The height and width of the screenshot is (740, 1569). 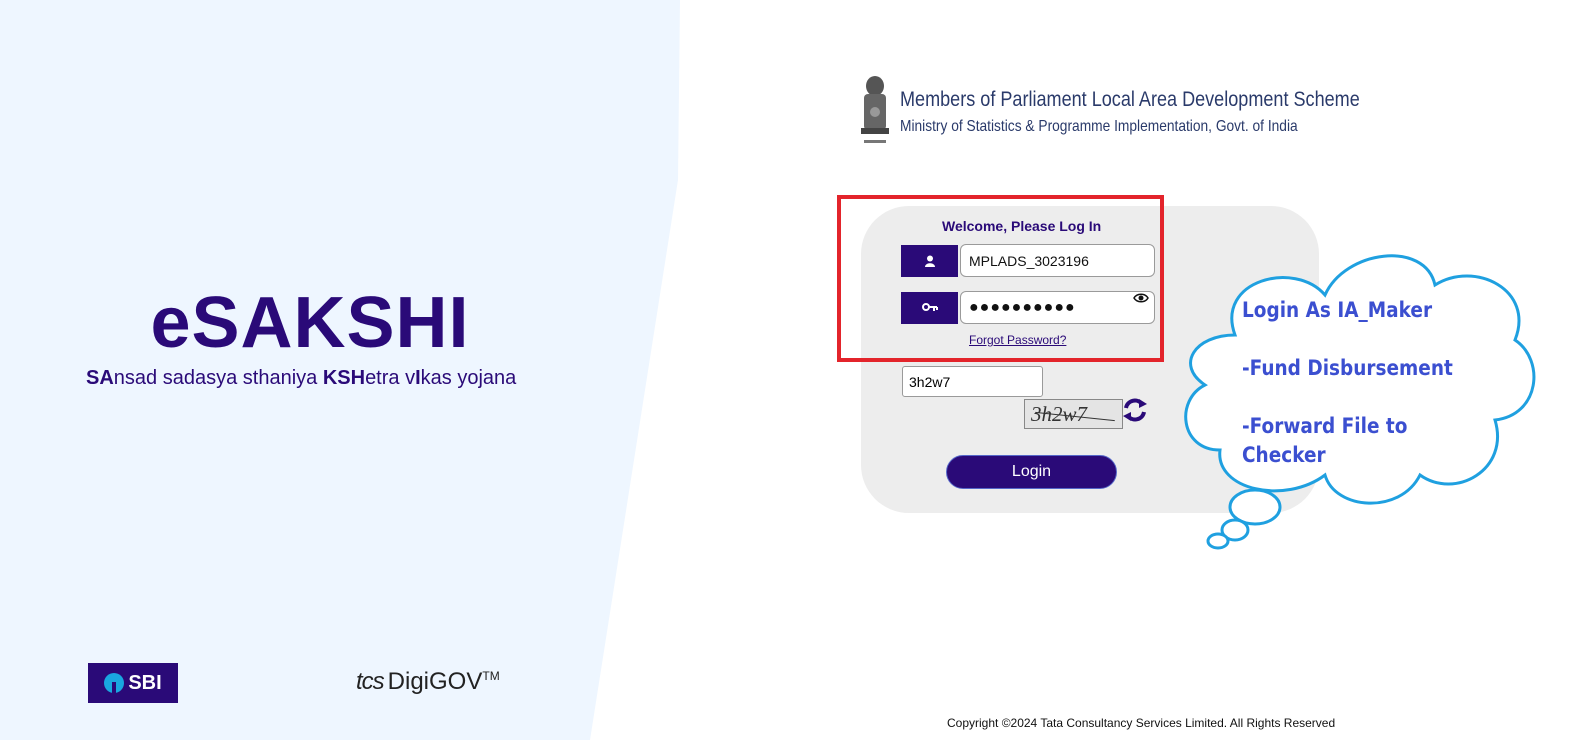 I want to click on tcs-digigov-logo: tcs DigiGOVTM, so click(x=428, y=682).